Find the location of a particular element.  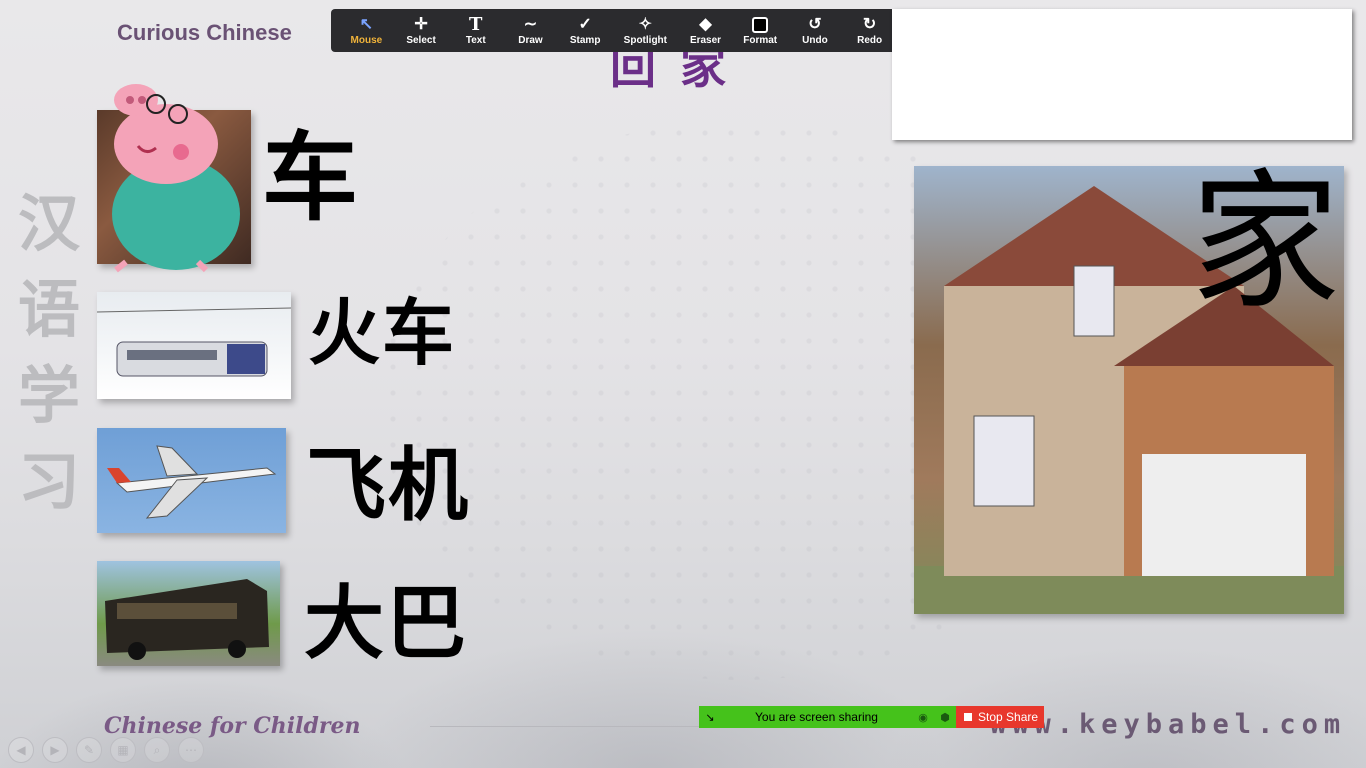

undo-icon: ↺ is located at coordinates (815, 24).